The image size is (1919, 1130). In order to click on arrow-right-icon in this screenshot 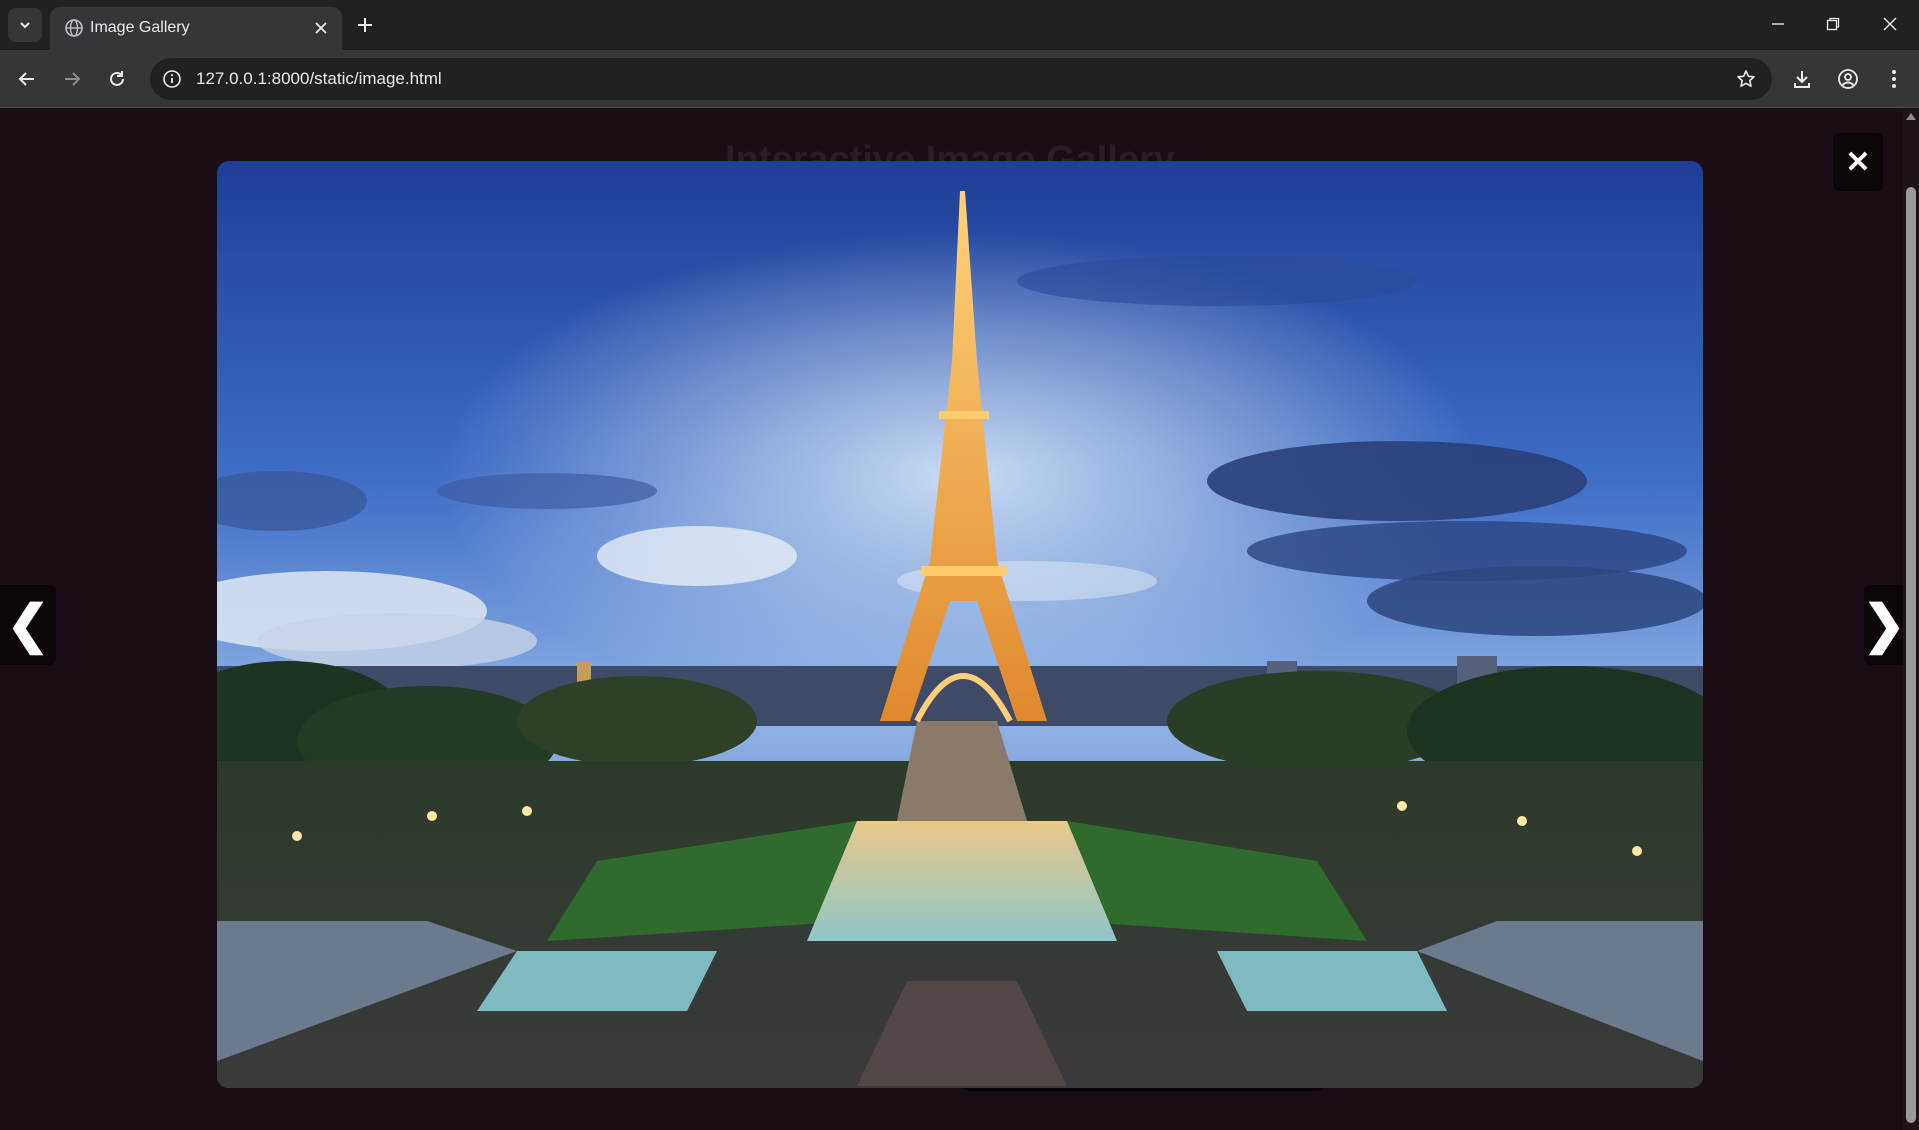, I will do `click(73, 79)`.